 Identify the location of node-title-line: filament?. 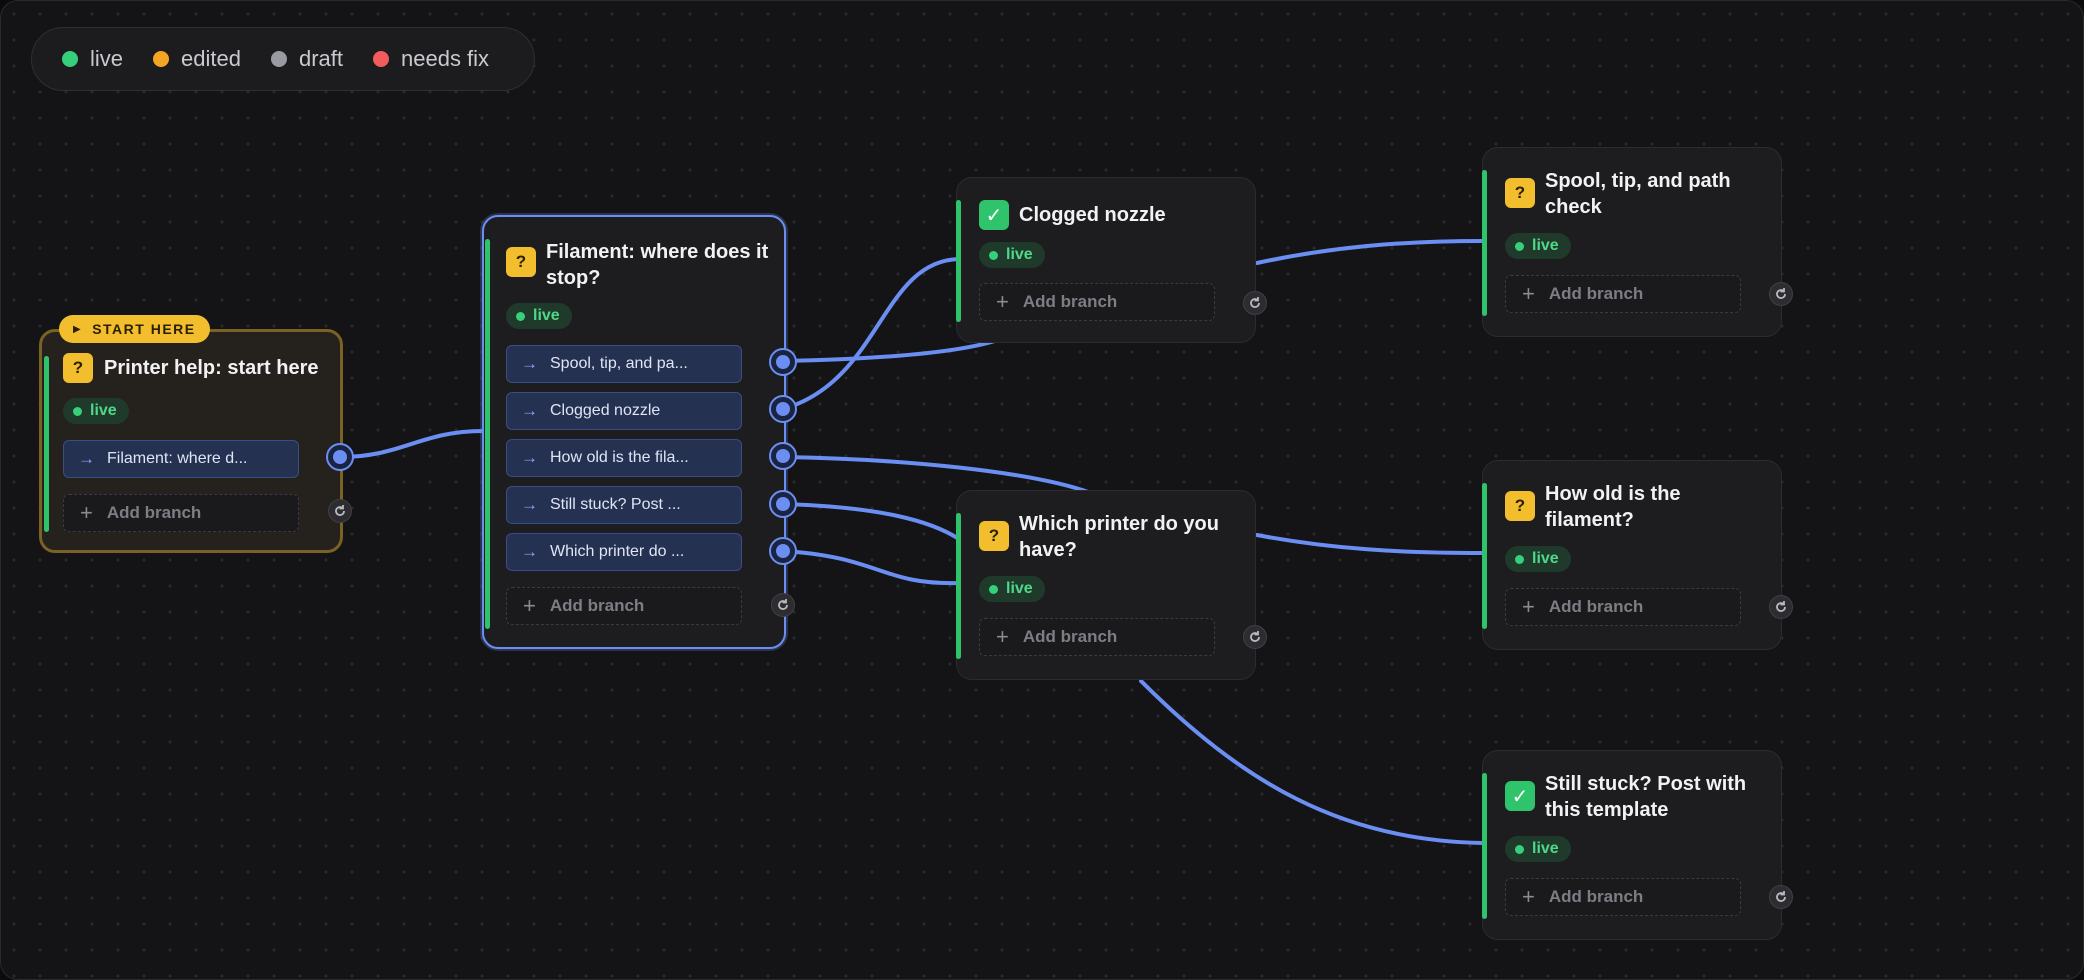
(1589, 520).